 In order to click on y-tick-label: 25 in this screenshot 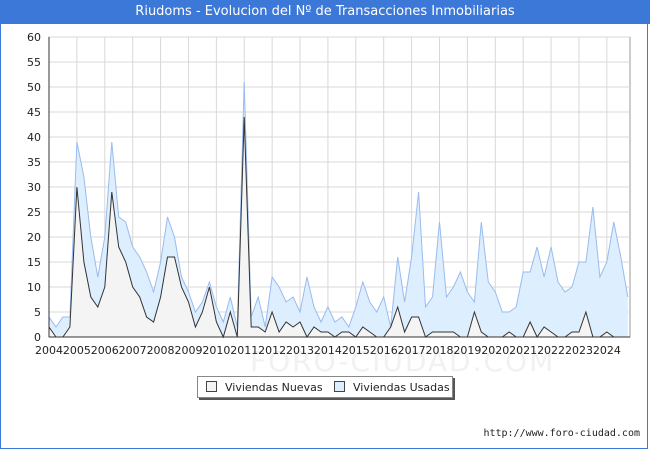, I will do `click(34, 212)`.